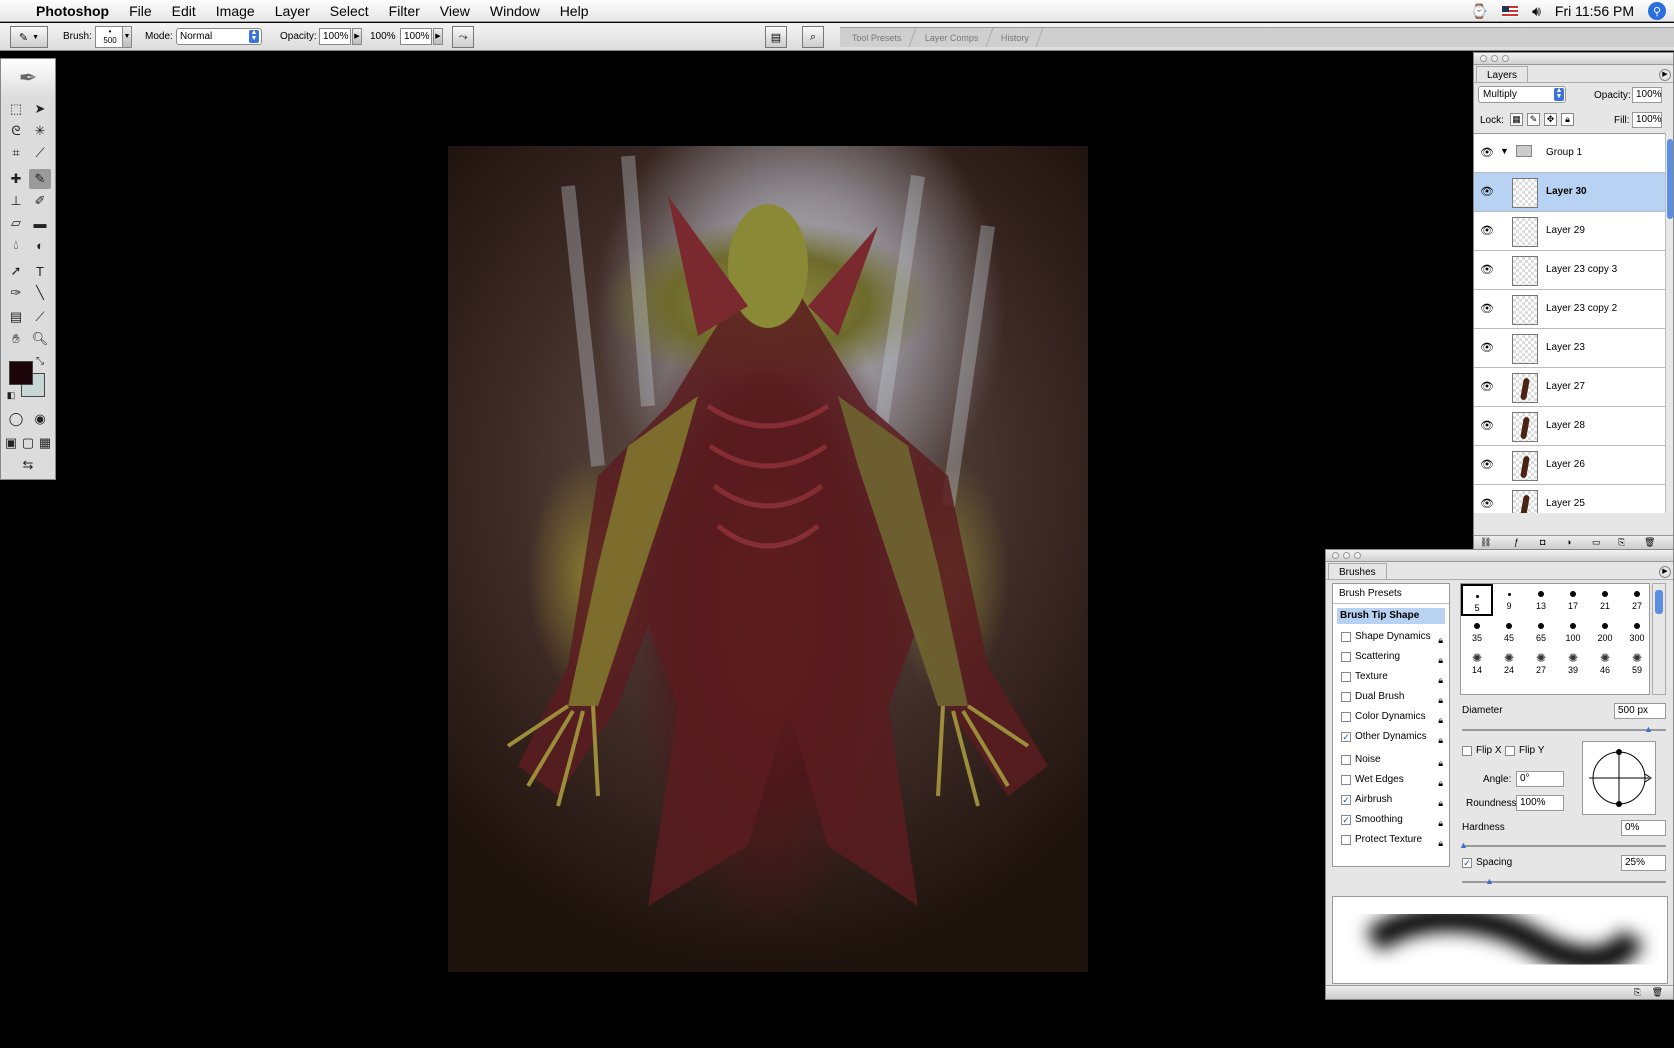 The height and width of the screenshot is (1048, 1674). I want to click on palette-toggle-icon: ▤, so click(776, 37).